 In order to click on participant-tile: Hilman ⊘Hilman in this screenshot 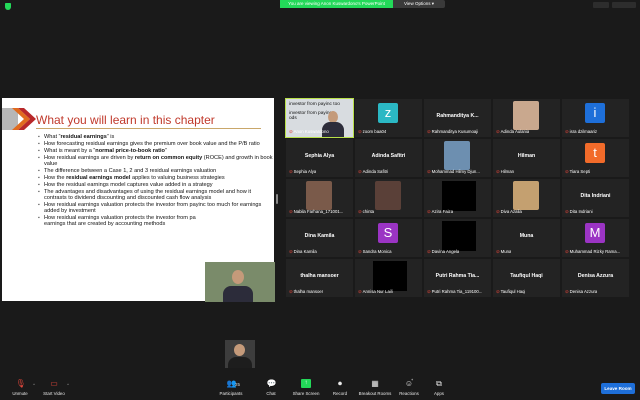, I will do `click(526, 158)`.